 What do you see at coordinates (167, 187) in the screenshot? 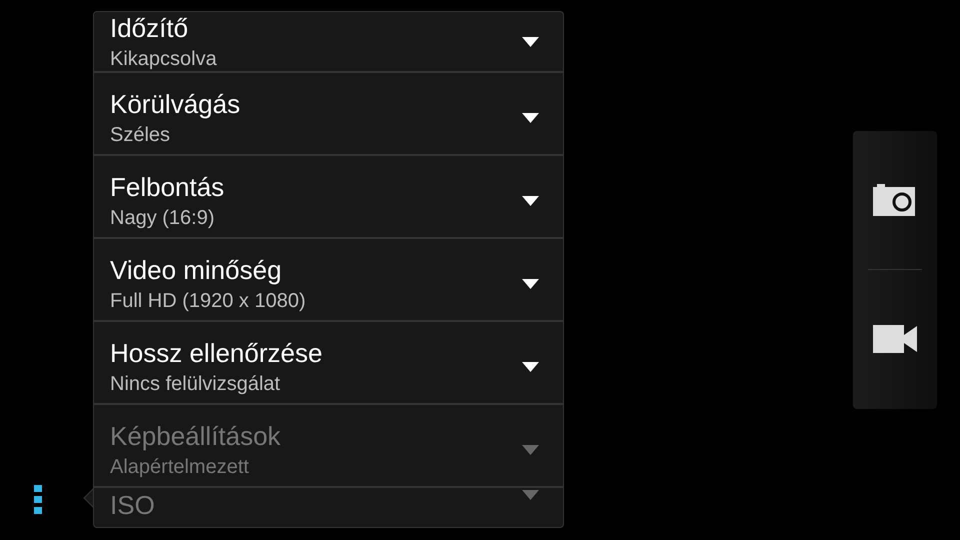
I see `setting-title: Felbontás` at bounding box center [167, 187].